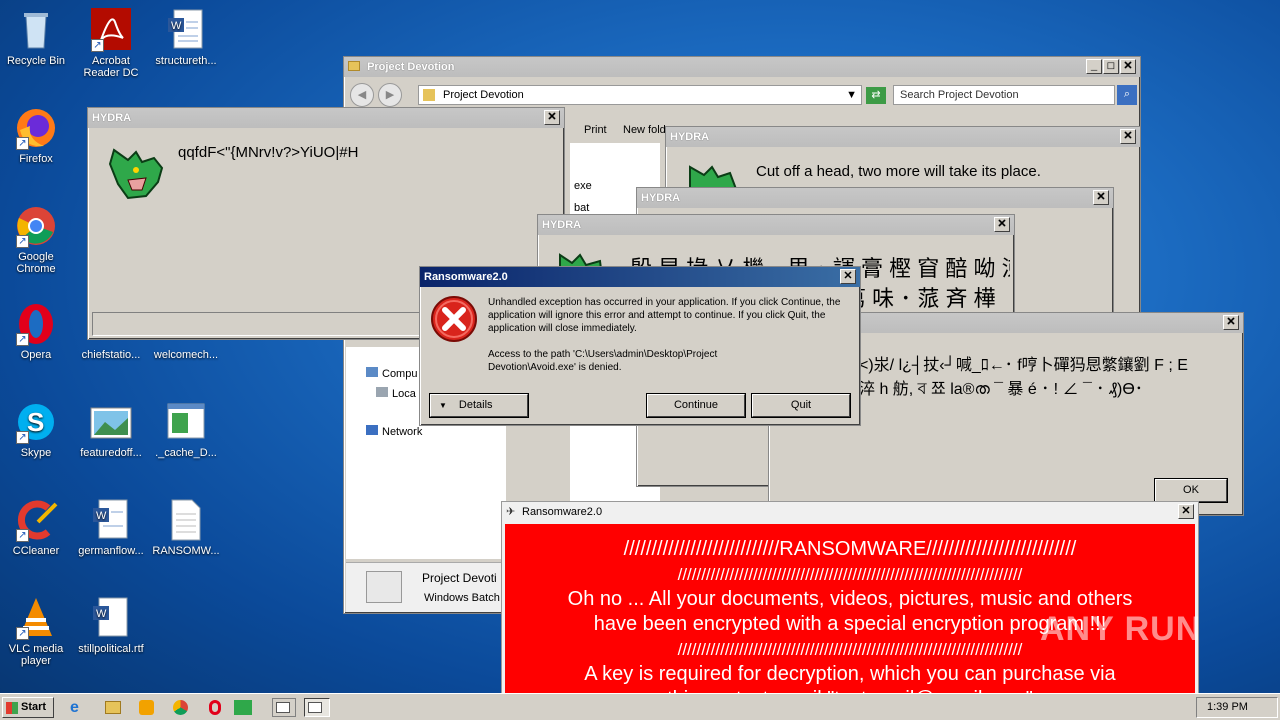 This screenshot has width=1280, height=720. I want to click on details-name: Project Devoti, so click(459, 578).